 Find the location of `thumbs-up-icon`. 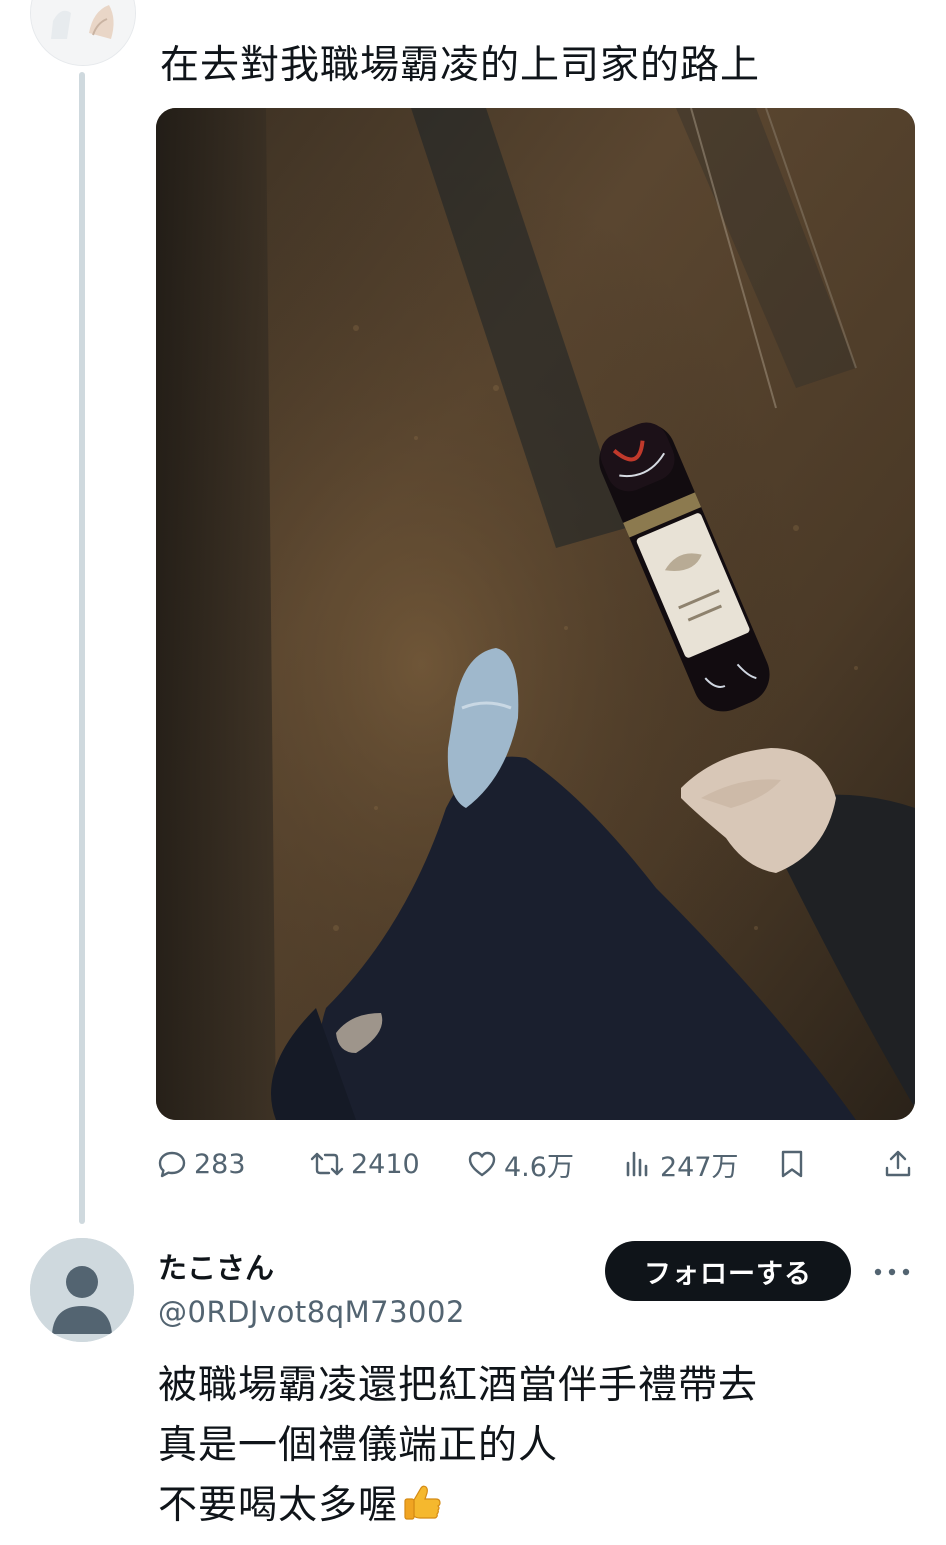

thumbs-up-icon is located at coordinates (422, 1511).